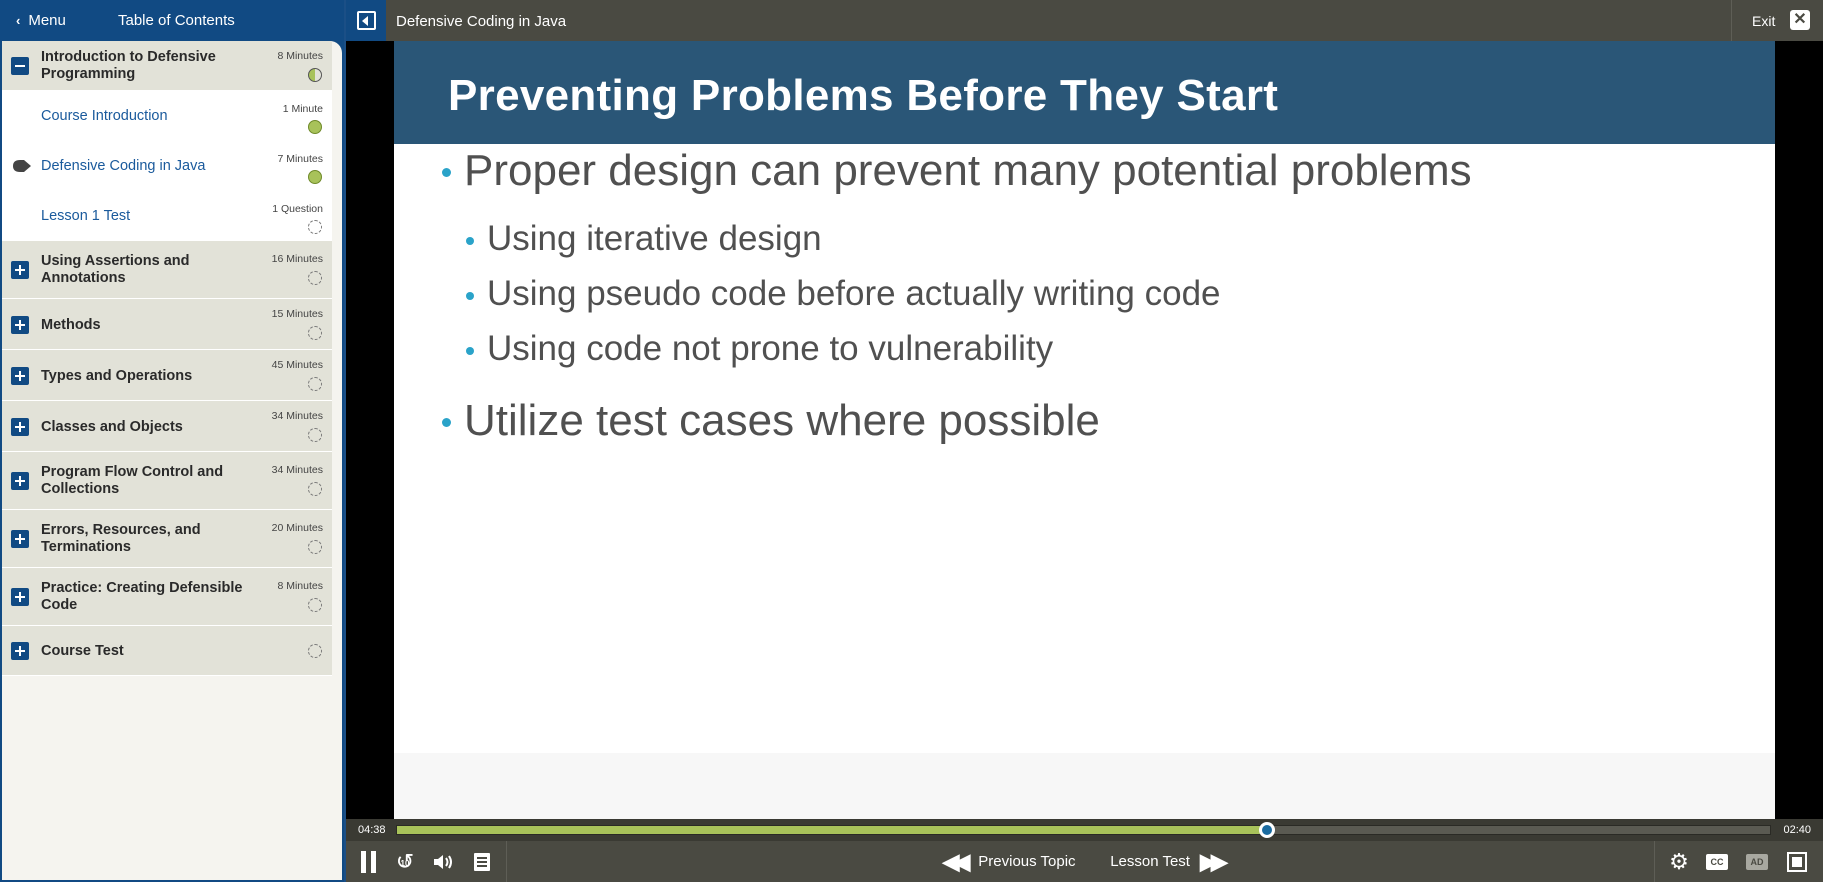 This screenshot has height=882, width=1823. What do you see at coordinates (1267, 830) in the screenshot?
I see `seek-handle` at bounding box center [1267, 830].